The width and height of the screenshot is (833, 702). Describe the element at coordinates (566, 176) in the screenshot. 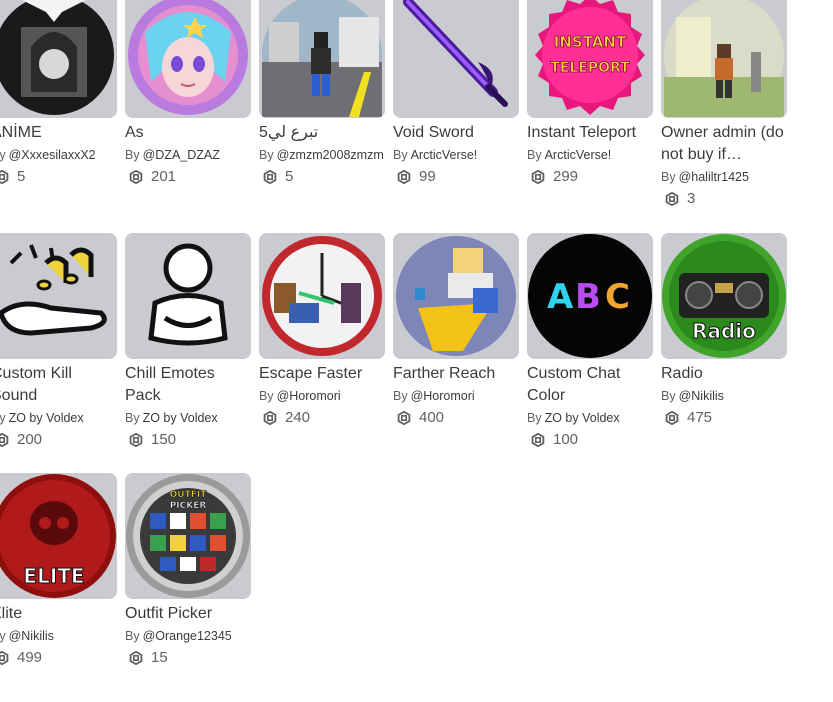

I see `price-value: 299` at that location.